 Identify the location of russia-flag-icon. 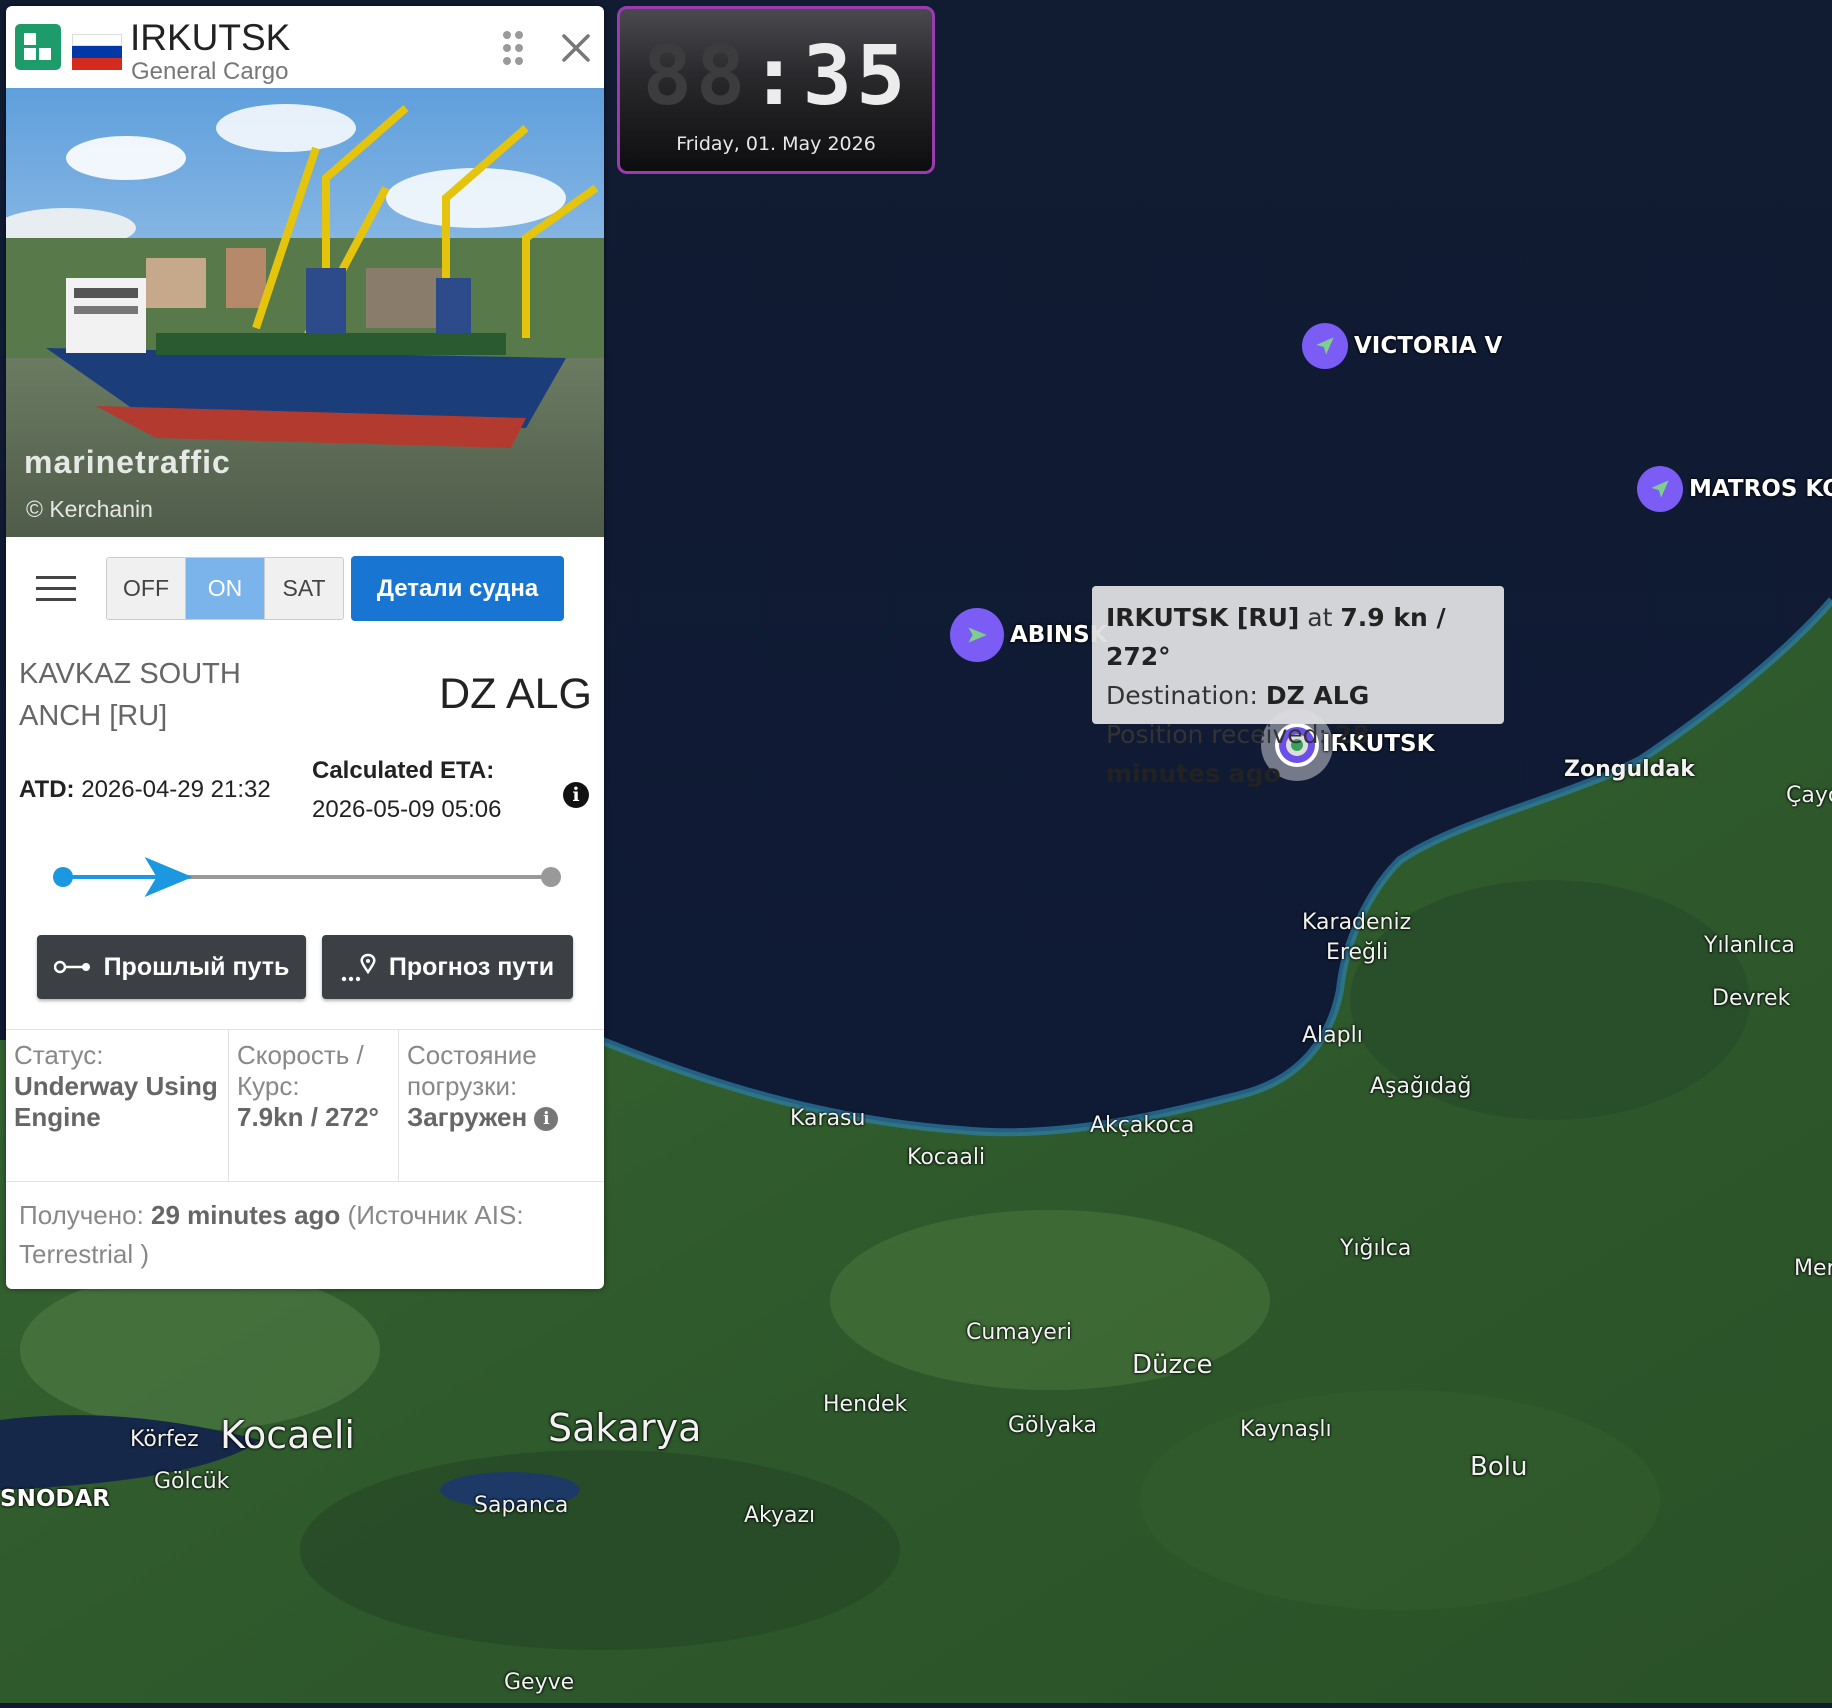
(97, 52).